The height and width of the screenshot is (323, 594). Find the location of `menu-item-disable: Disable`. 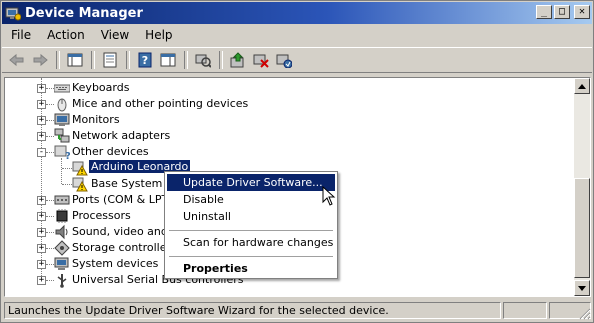

menu-item-disable: Disable is located at coordinates (251, 199).